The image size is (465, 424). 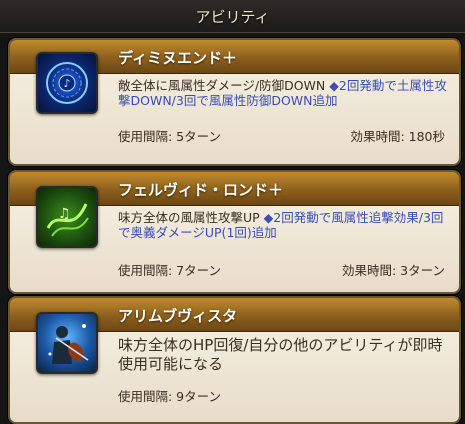 I want to click on ability-name: アリムブヴィスタ, so click(x=178, y=316).